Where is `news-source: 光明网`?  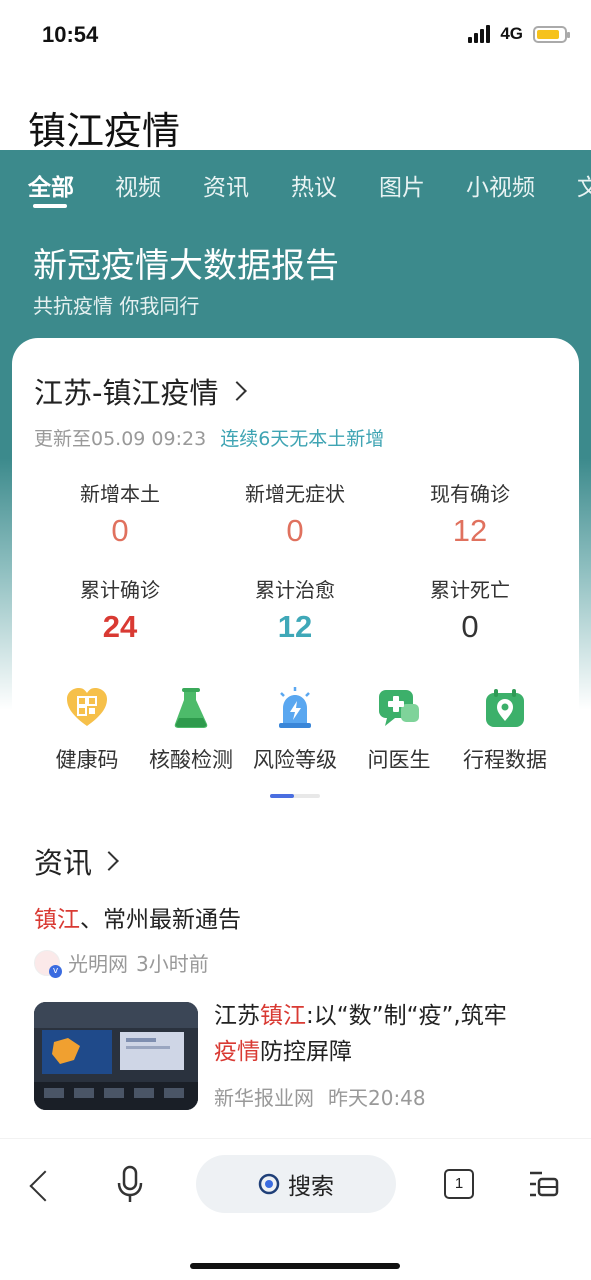
news-source: 光明网 is located at coordinates (98, 964).